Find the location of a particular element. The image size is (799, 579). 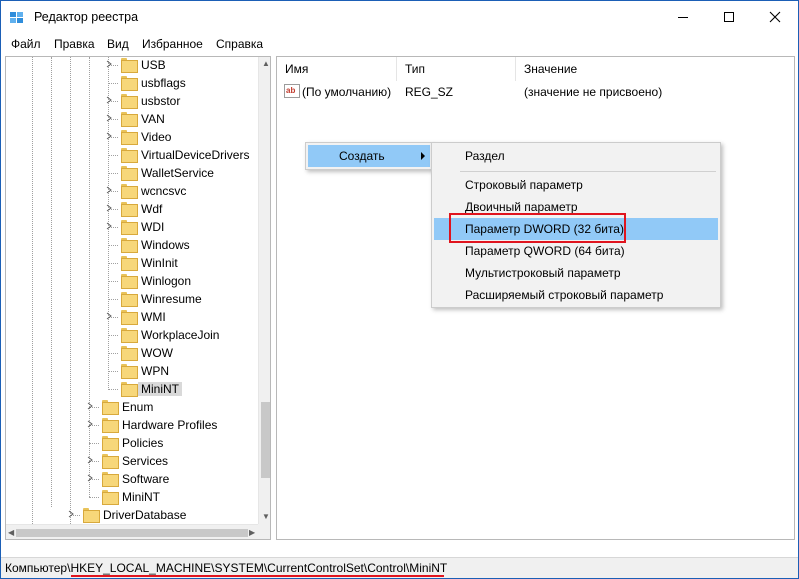

menu-favorites: Избранное is located at coordinates (172, 44).